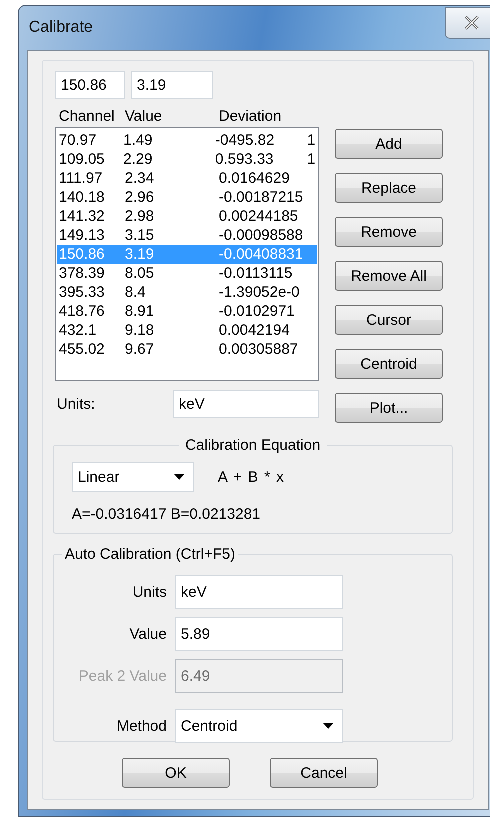 The image size is (490, 821). I want to click on list-row: 111.97 2.34 0.0164629, so click(187, 178).